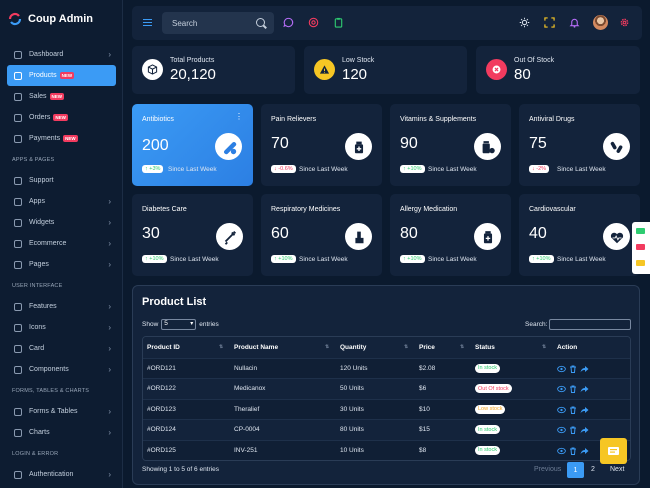 The height and width of the screenshot is (488, 650). What do you see at coordinates (155, 145) in the screenshot?
I see `category-value: 200` at bounding box center [155, 145].